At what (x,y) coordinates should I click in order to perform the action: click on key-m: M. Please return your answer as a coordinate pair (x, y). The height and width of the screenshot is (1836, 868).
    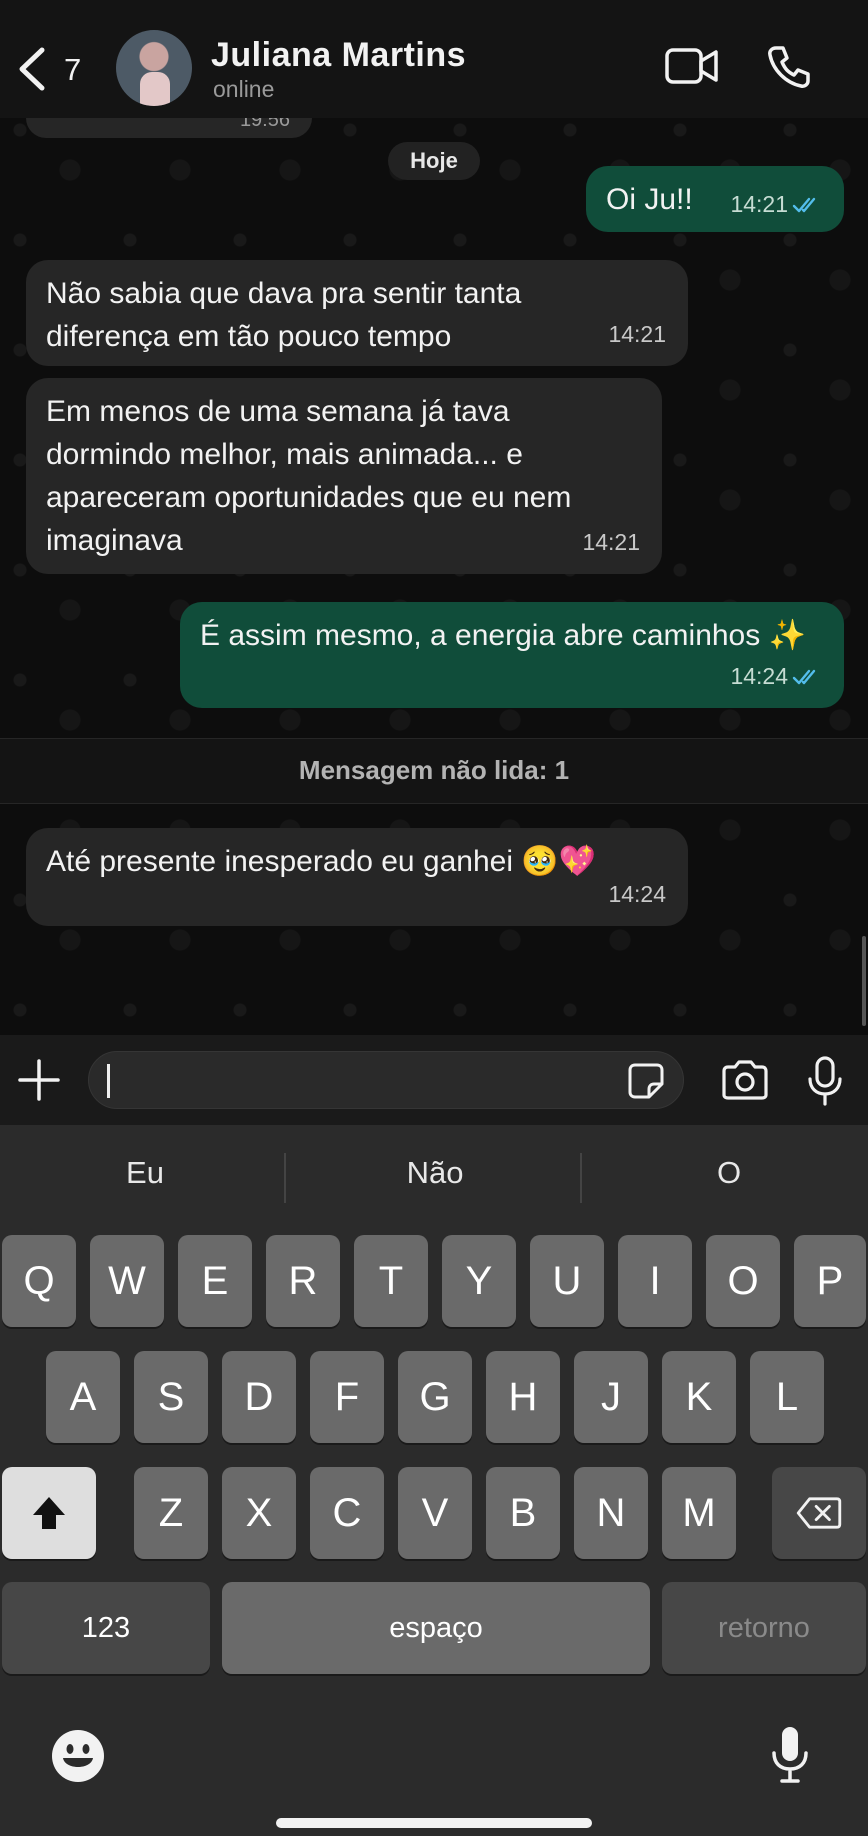
    Looking at the image, I should click on (699, 1513).